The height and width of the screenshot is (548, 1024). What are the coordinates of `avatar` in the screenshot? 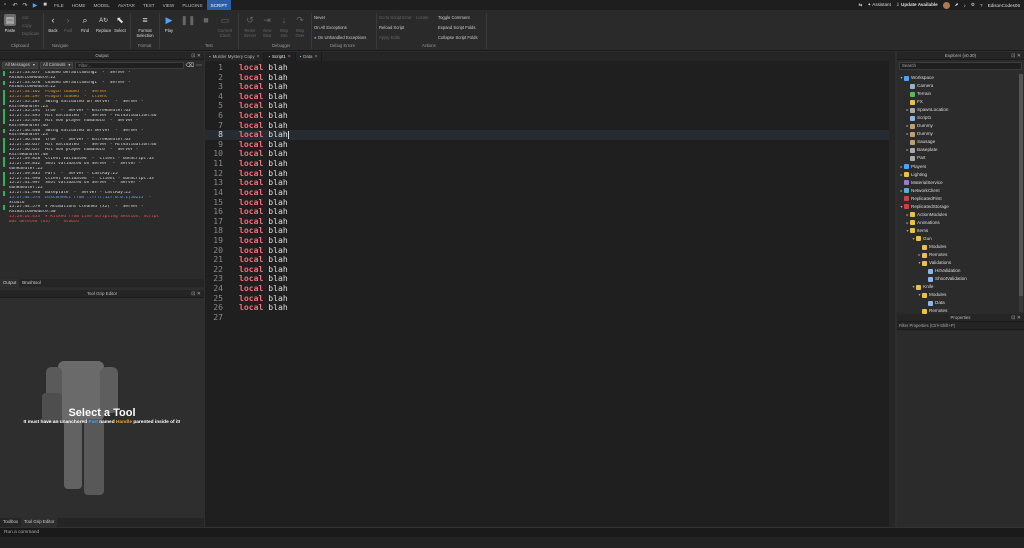 It's located at (946, 5).